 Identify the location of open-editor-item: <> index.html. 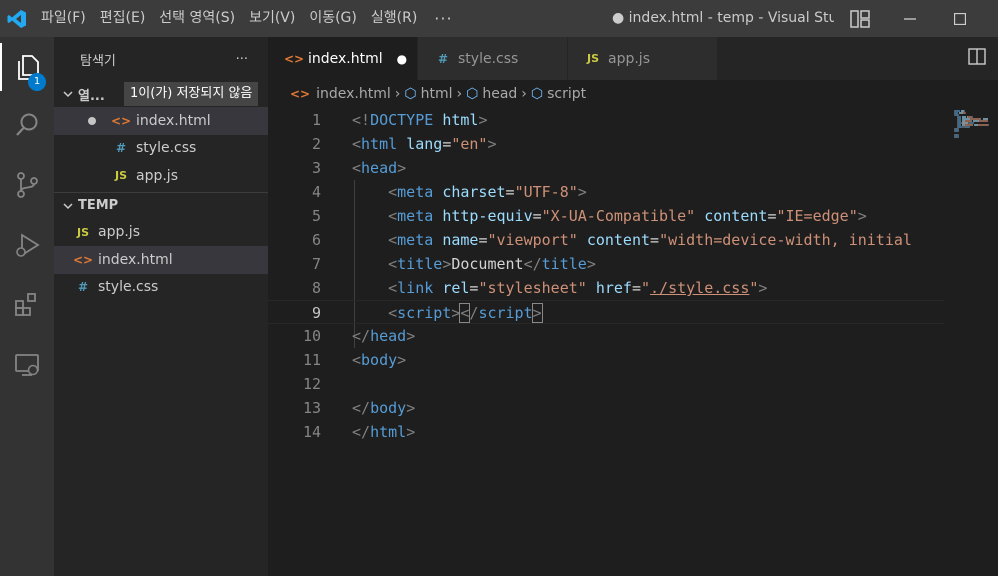
(161, 121).